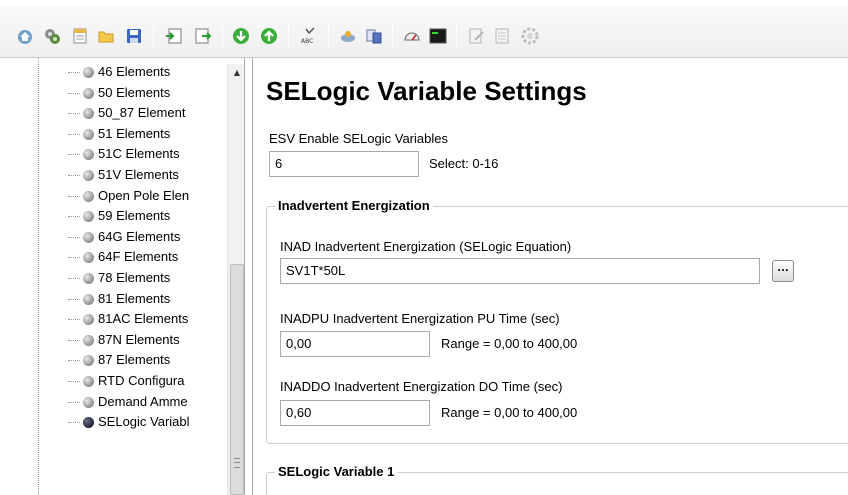 This screenshot has height=495, width=848. I want to click on svg-text: ABC, so click(307, 41).